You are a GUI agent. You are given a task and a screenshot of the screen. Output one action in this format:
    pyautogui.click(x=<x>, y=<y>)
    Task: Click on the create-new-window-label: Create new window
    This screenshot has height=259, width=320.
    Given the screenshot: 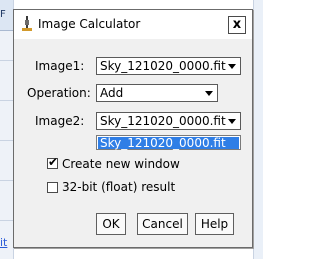 What is the action you would take?
    pyautogui.click(x=121, y=164)
    